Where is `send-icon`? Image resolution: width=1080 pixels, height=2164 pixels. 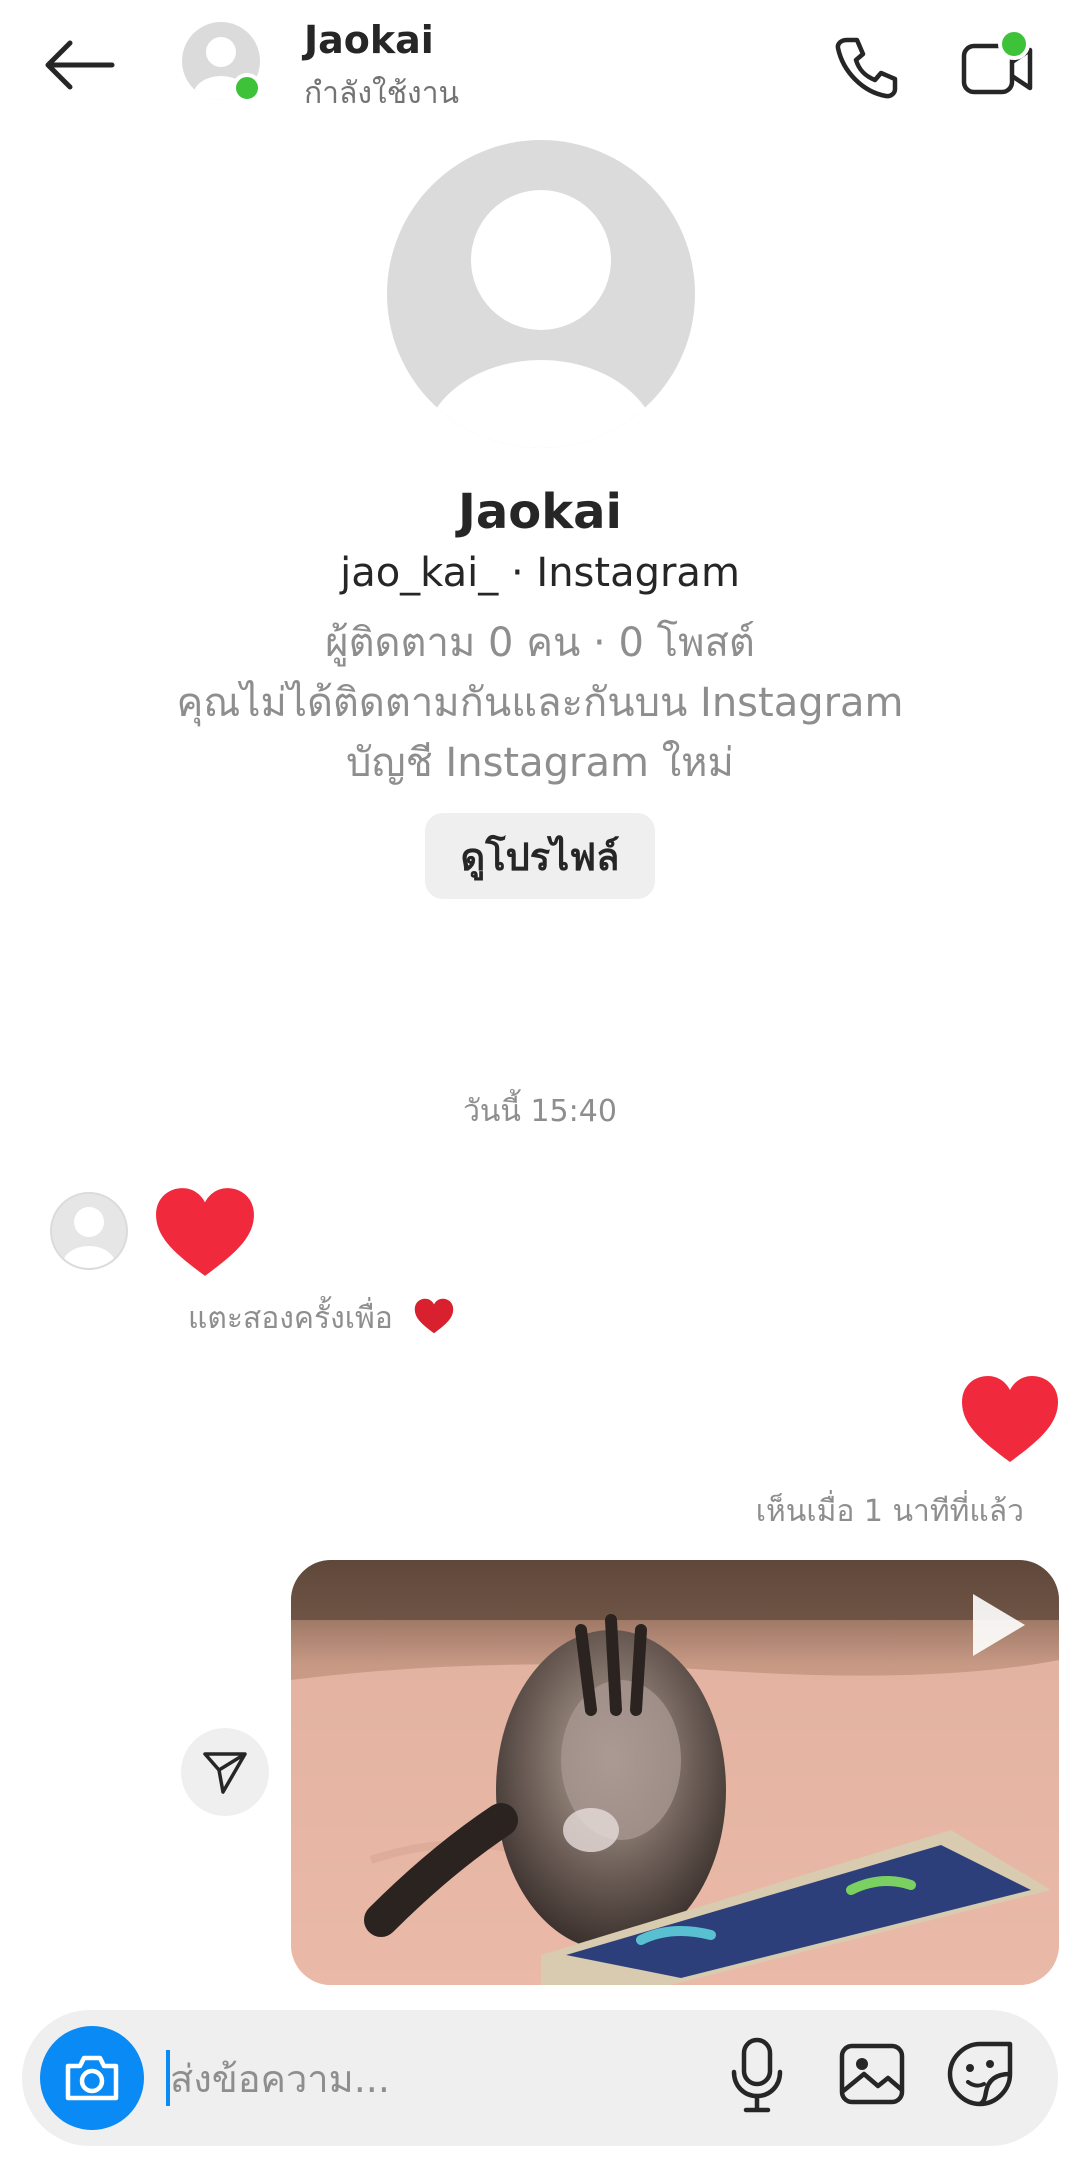
send-icon is located at coordinates (225, 1773).